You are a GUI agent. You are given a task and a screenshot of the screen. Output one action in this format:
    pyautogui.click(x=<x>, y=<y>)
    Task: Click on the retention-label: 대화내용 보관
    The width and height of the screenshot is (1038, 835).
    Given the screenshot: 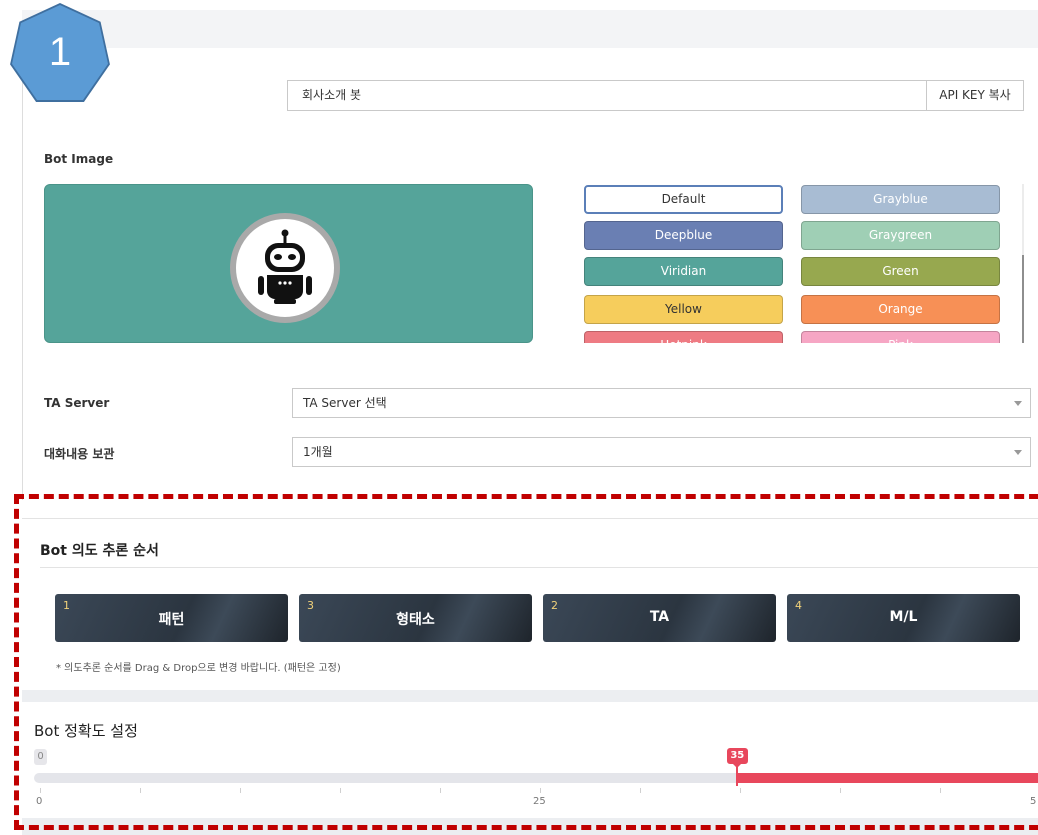 What is the action you would take?
    pyautogui.click(x=79, y=454)
    